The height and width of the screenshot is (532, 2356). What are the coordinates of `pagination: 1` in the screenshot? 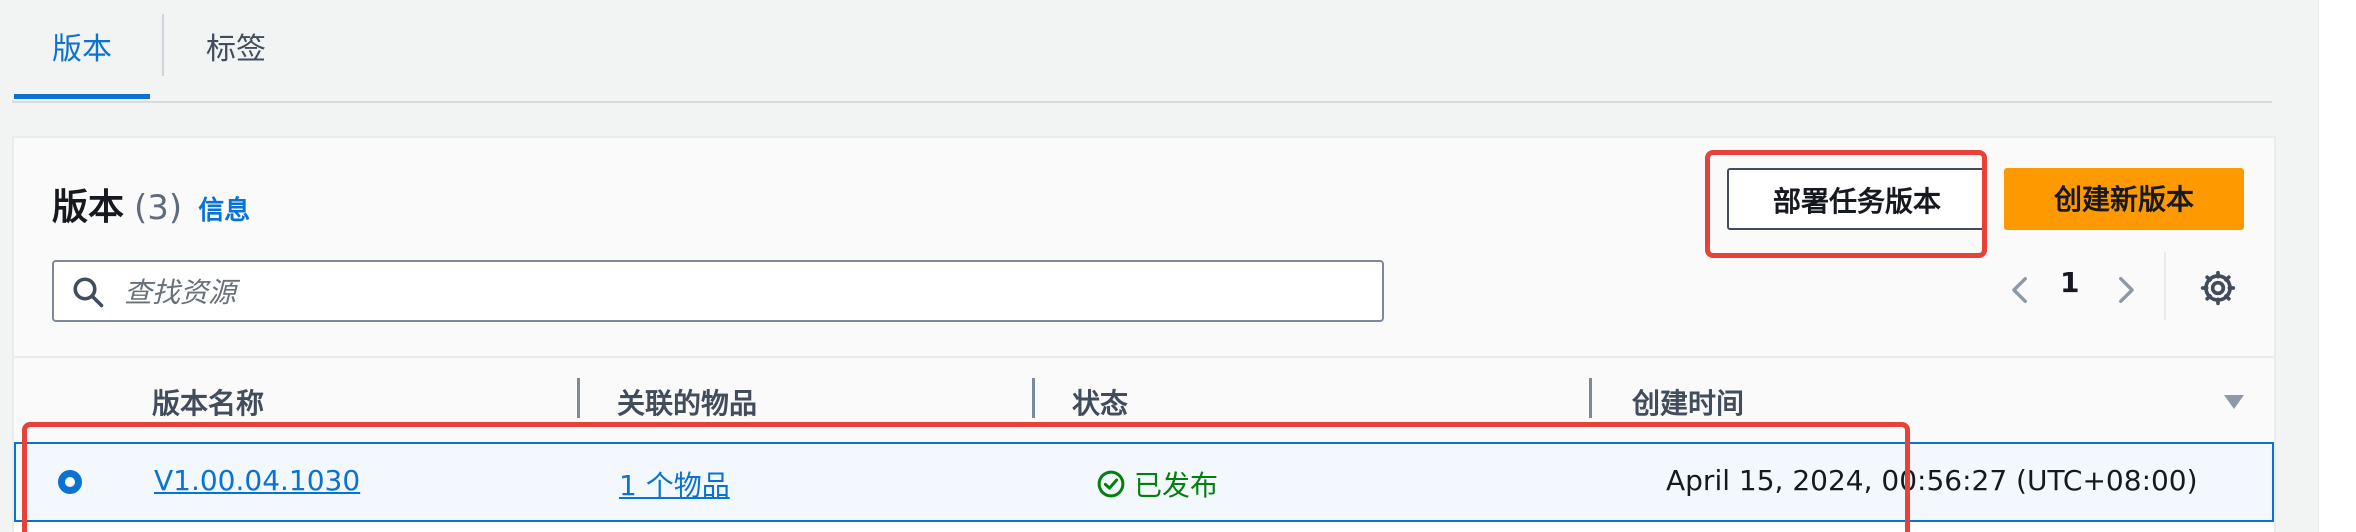 It's located at (2069, 291).